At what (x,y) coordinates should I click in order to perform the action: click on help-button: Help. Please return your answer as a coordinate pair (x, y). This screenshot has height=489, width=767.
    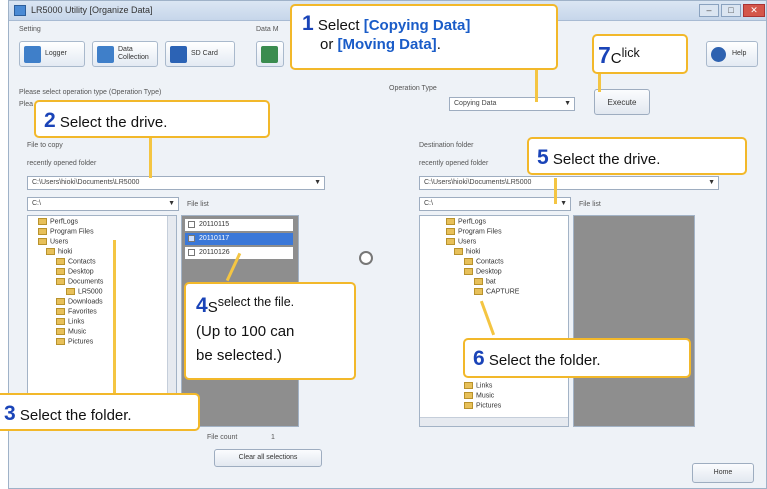
    Looking at the image, I should click on (732, 54).